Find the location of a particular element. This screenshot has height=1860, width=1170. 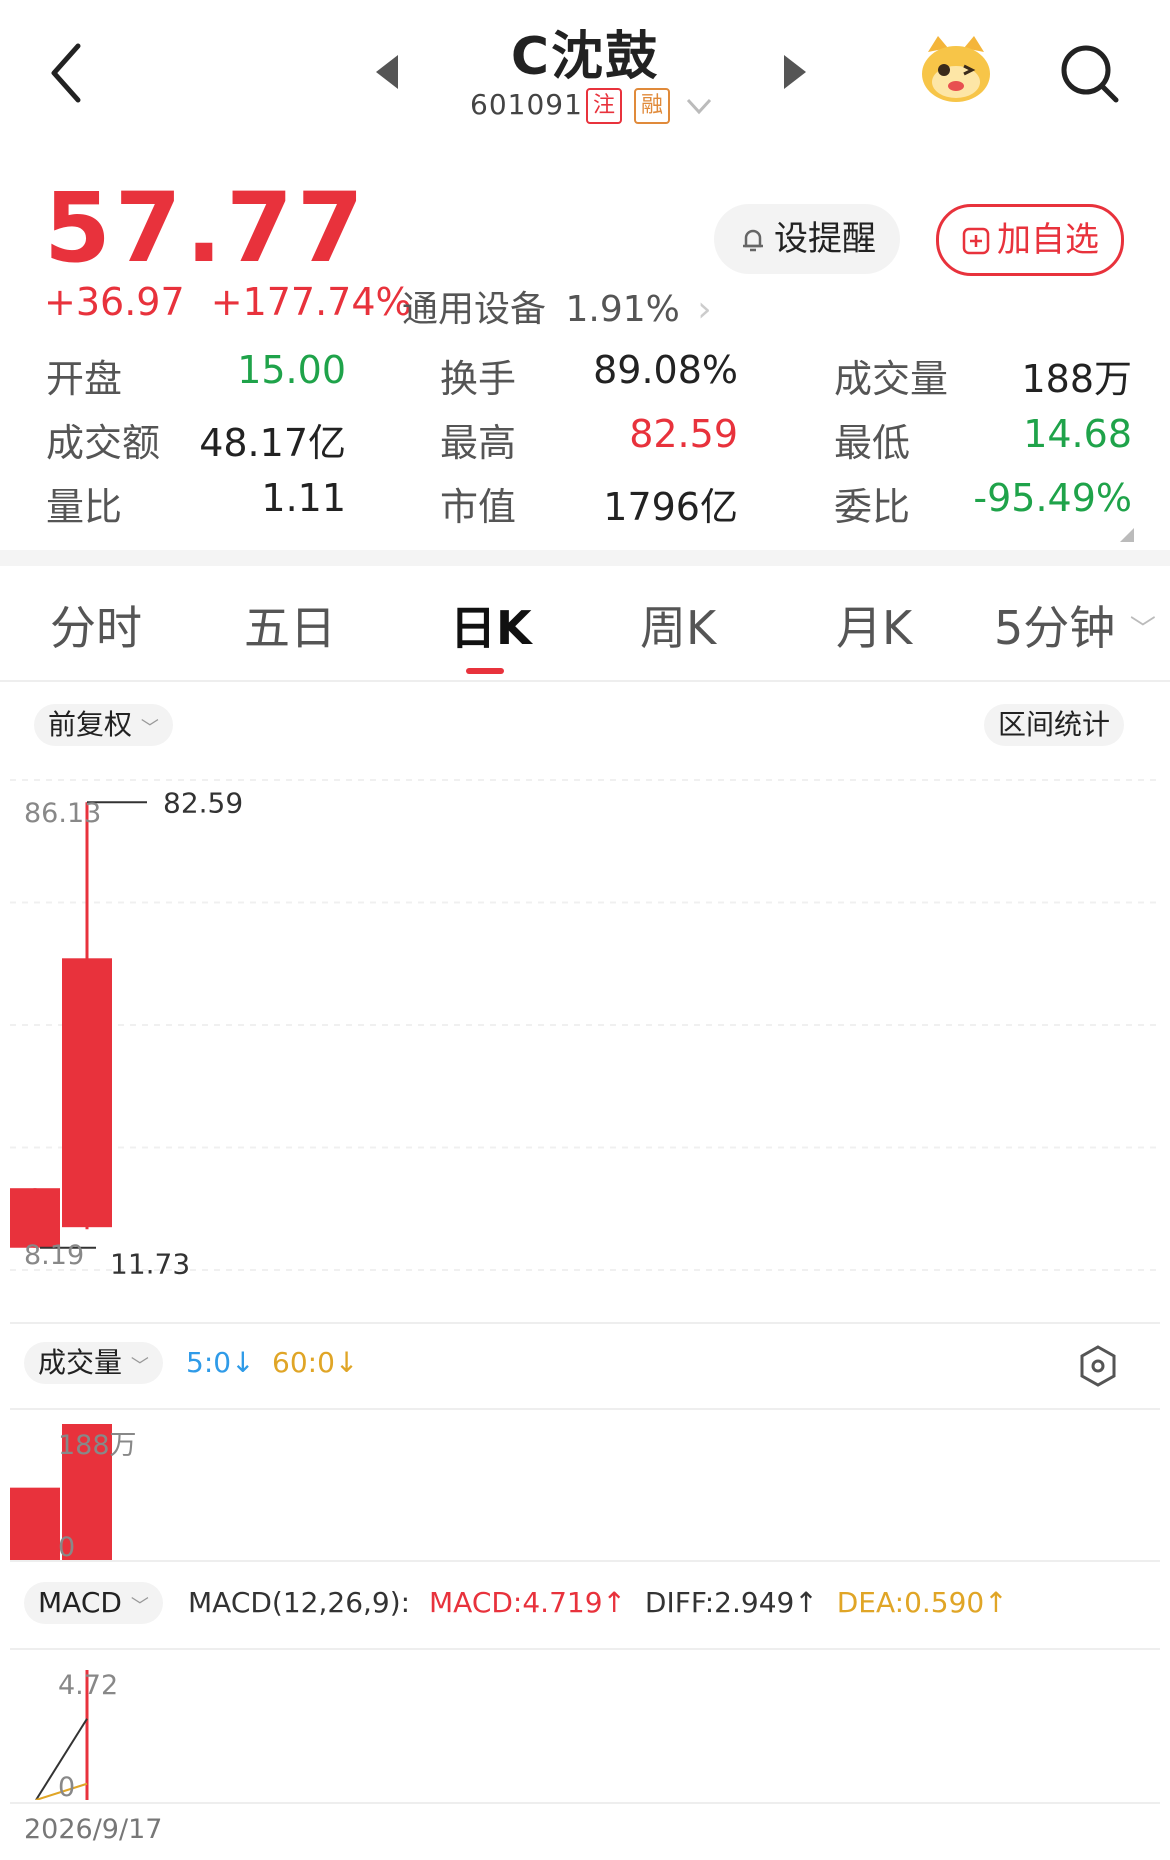

change-percent: +177.74% is located at coordinates (311, 302).